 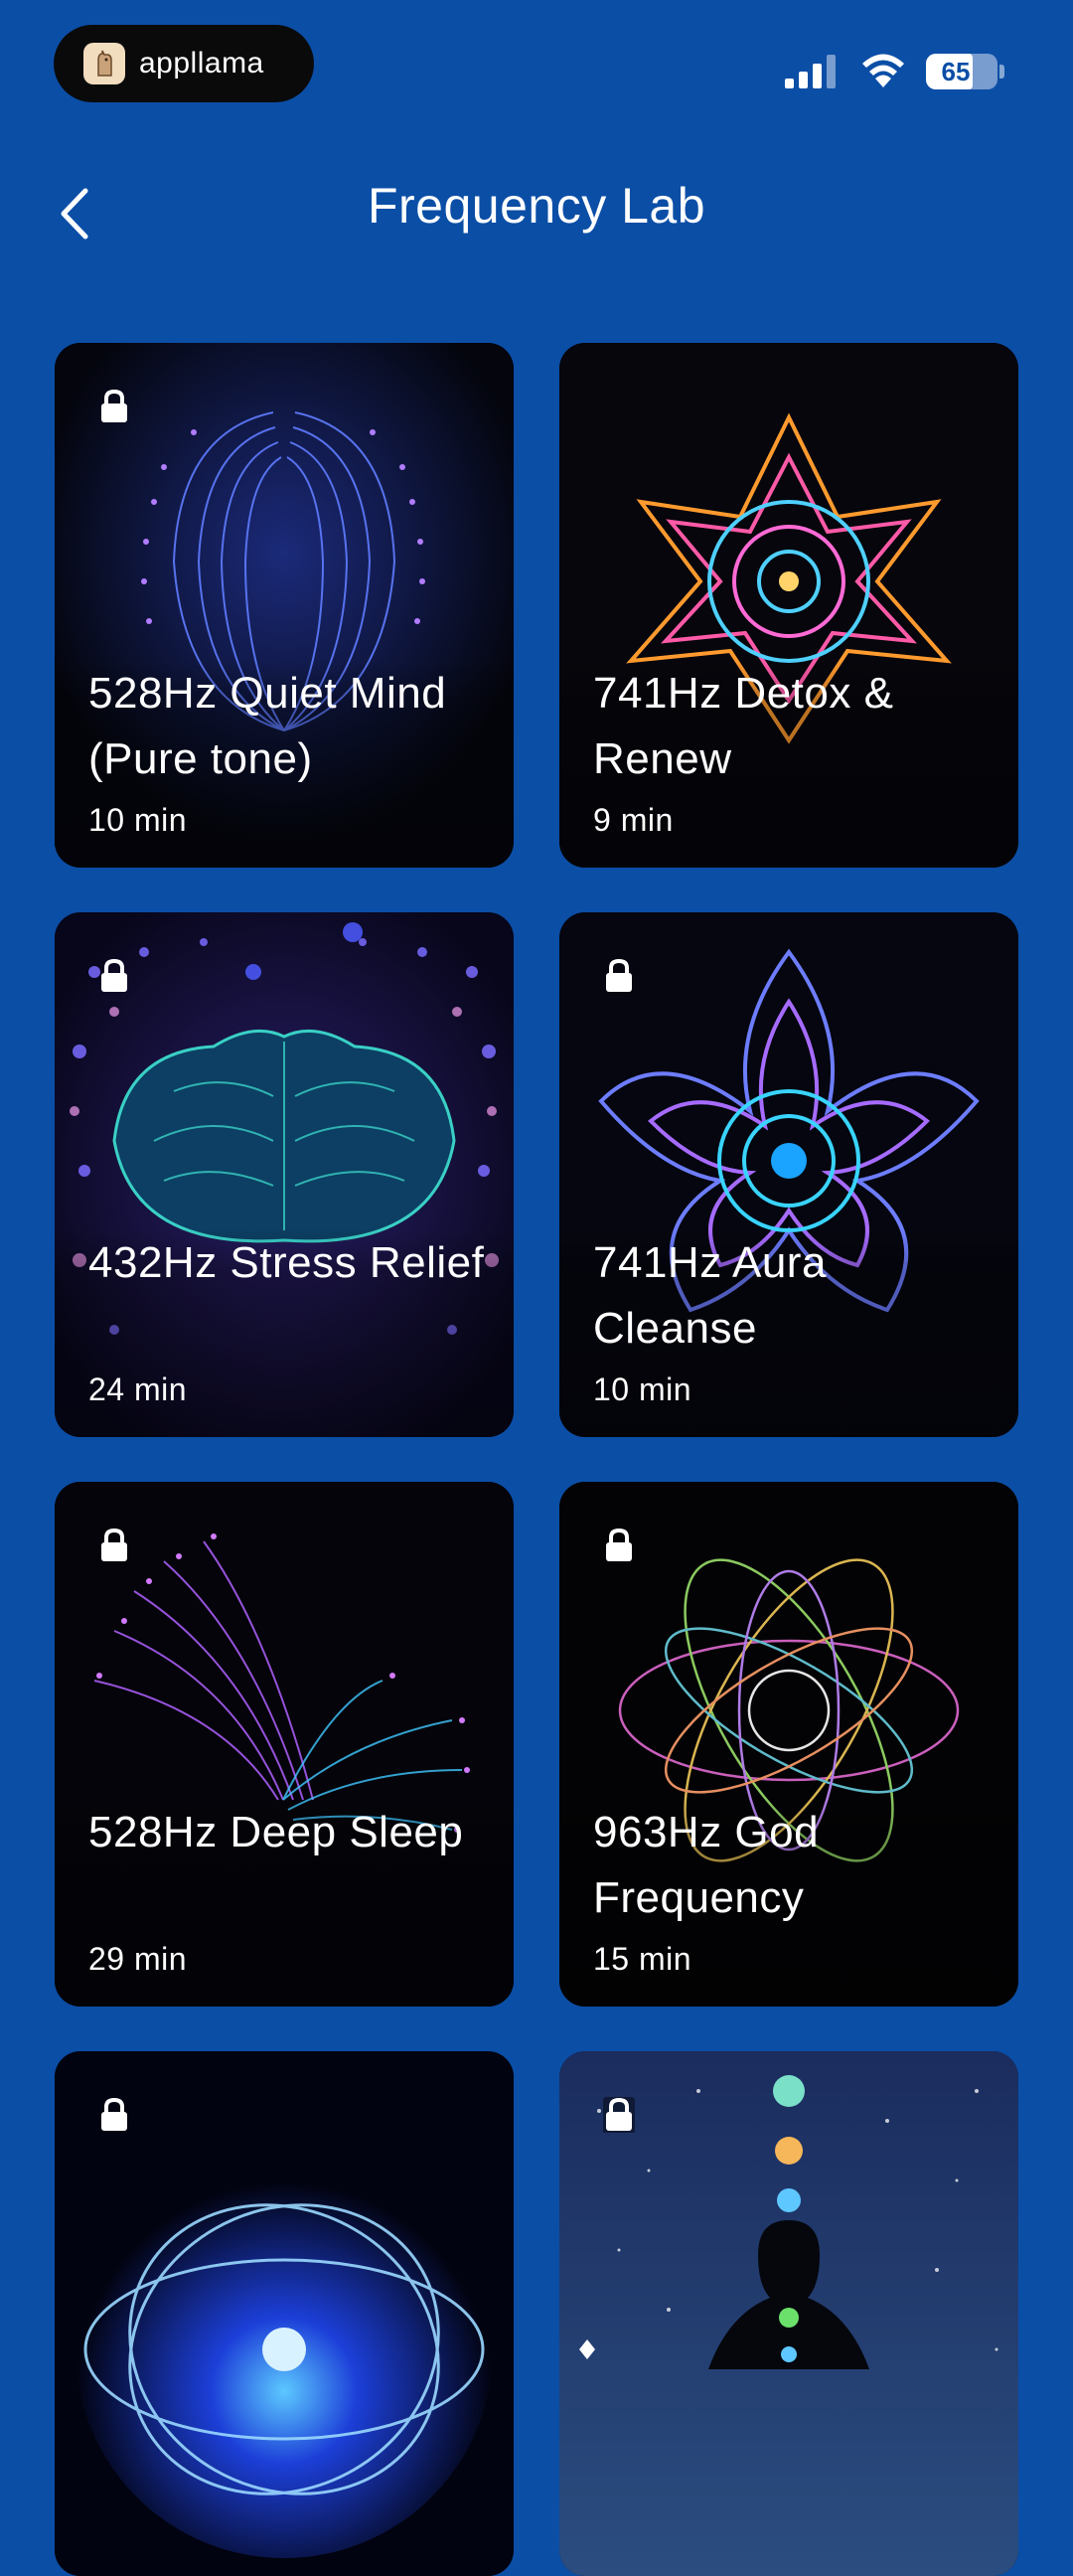 What do you see at coordinates (267, 726) in the screenshot?
I see `card-title: 528Hz Quiet Mind (Pure tone)` at bounding box center [267, 726].